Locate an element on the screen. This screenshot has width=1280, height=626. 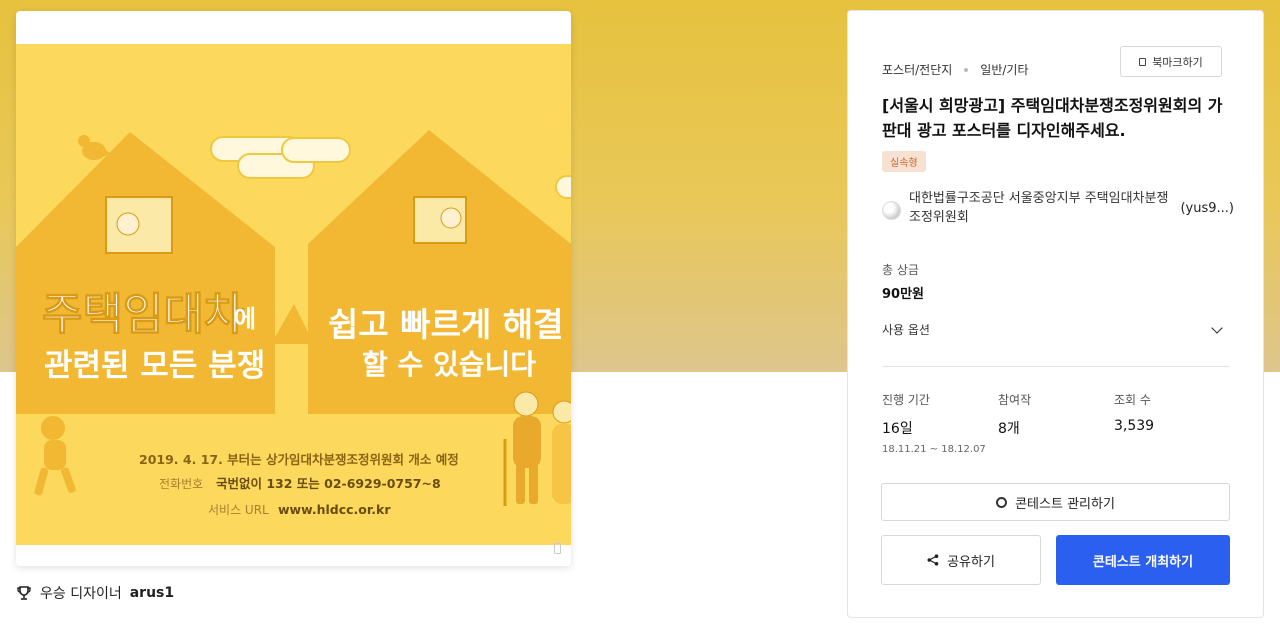
share-button: 공유하기 is located at coordinates (961, 560).